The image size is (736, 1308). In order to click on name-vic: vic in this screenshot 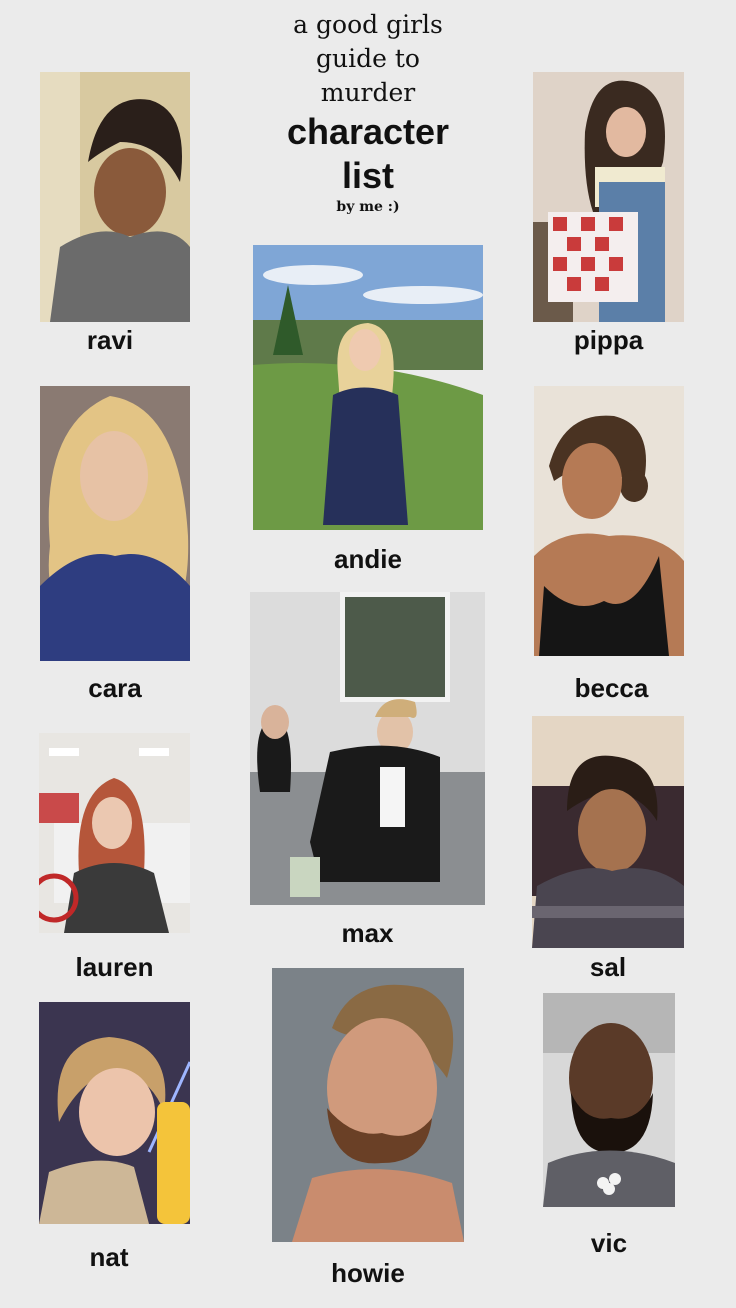, I will do `click(609, 1243)`.